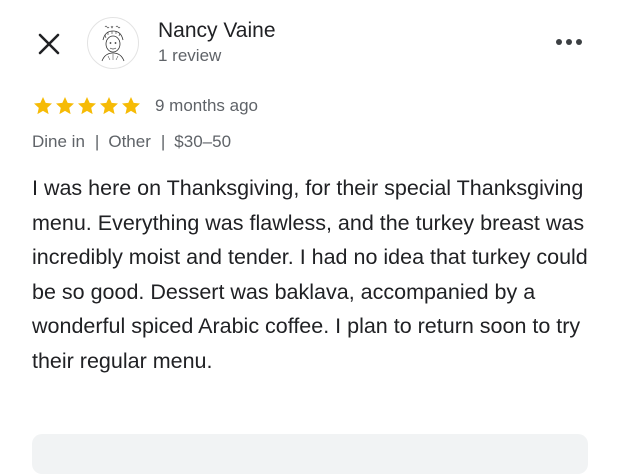 This screenshot has width=620, height=474. I want to click on close-icon, so click(49, 44).